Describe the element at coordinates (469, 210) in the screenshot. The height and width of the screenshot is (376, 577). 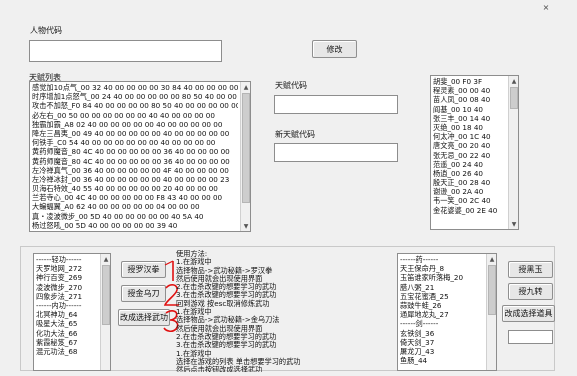
I see `character-list-item: 金花婆婆_00 2E 40` at that location.